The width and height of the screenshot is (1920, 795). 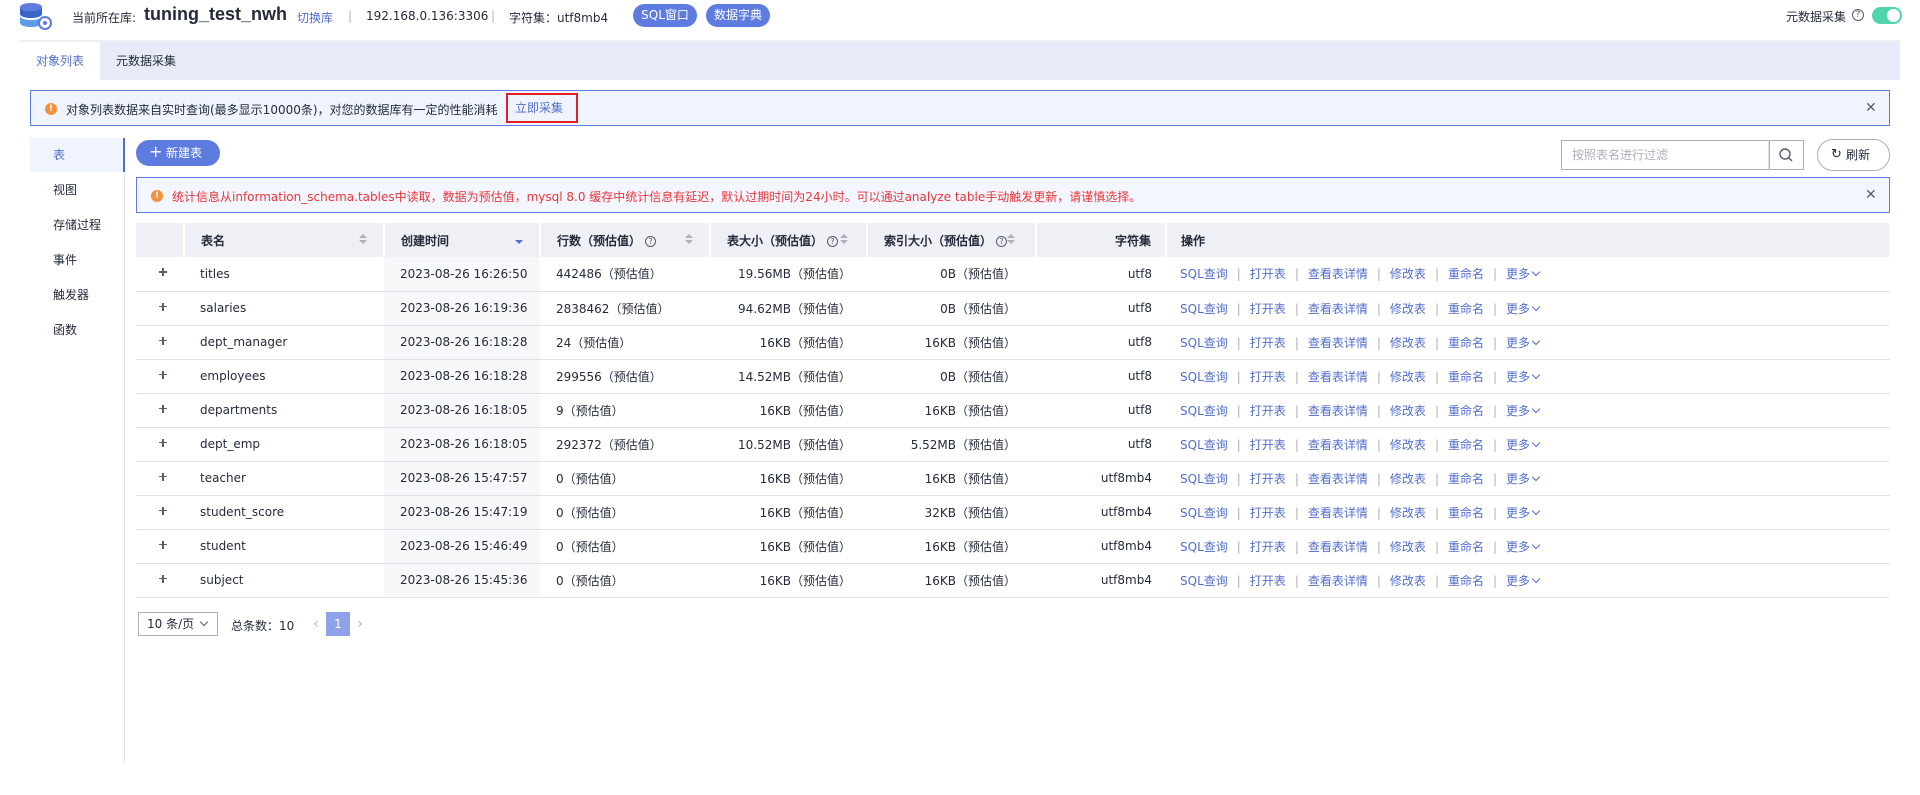 I want to click on table-filter-input, so click(x=1665, y=155).